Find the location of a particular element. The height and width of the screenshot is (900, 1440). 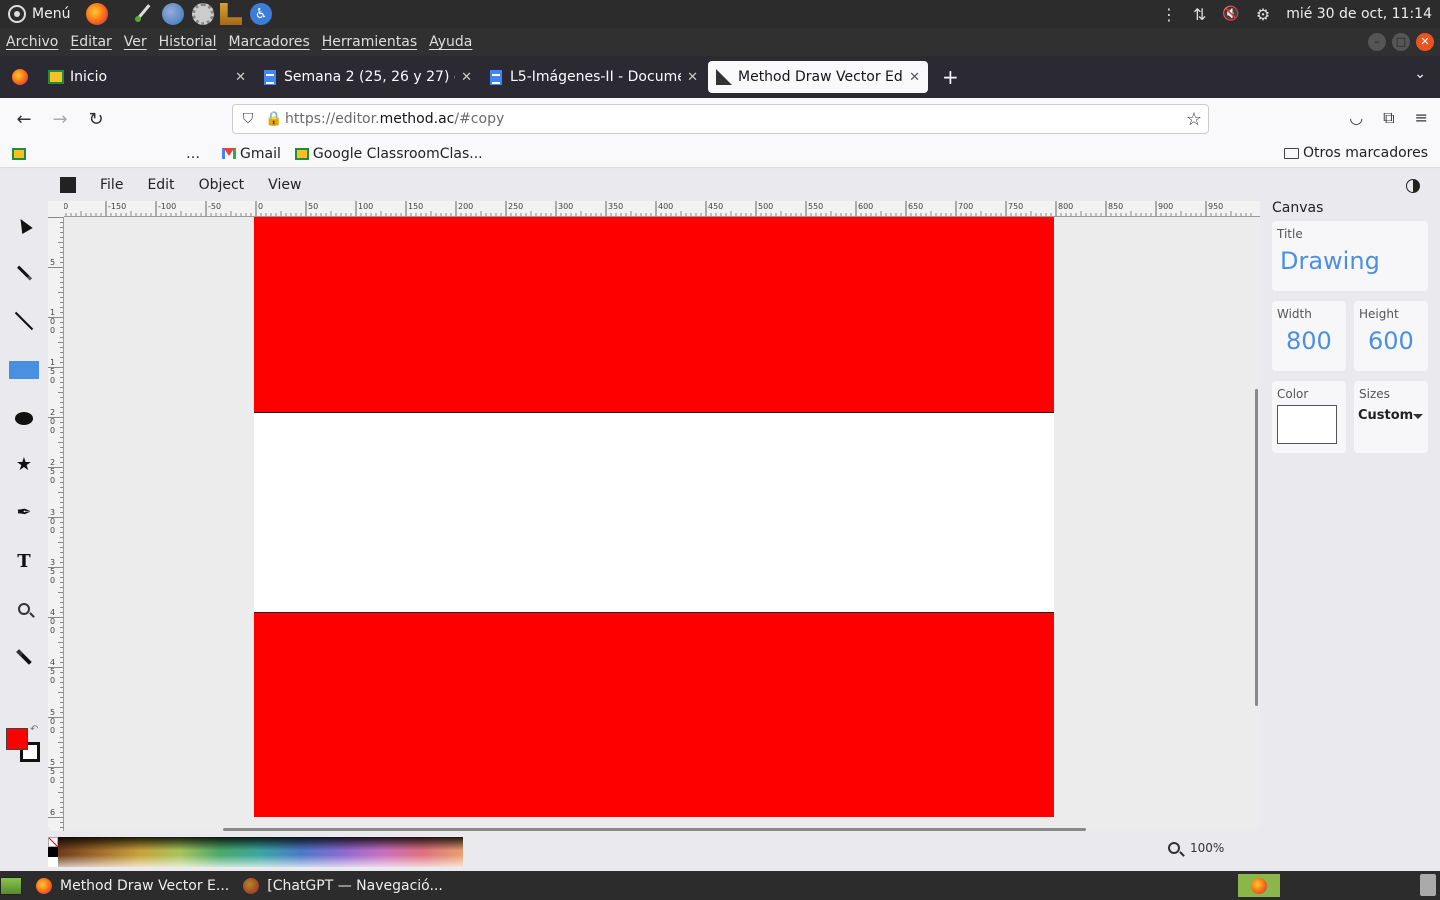

menu-editar: Editar is located at coordinates (90, 42).